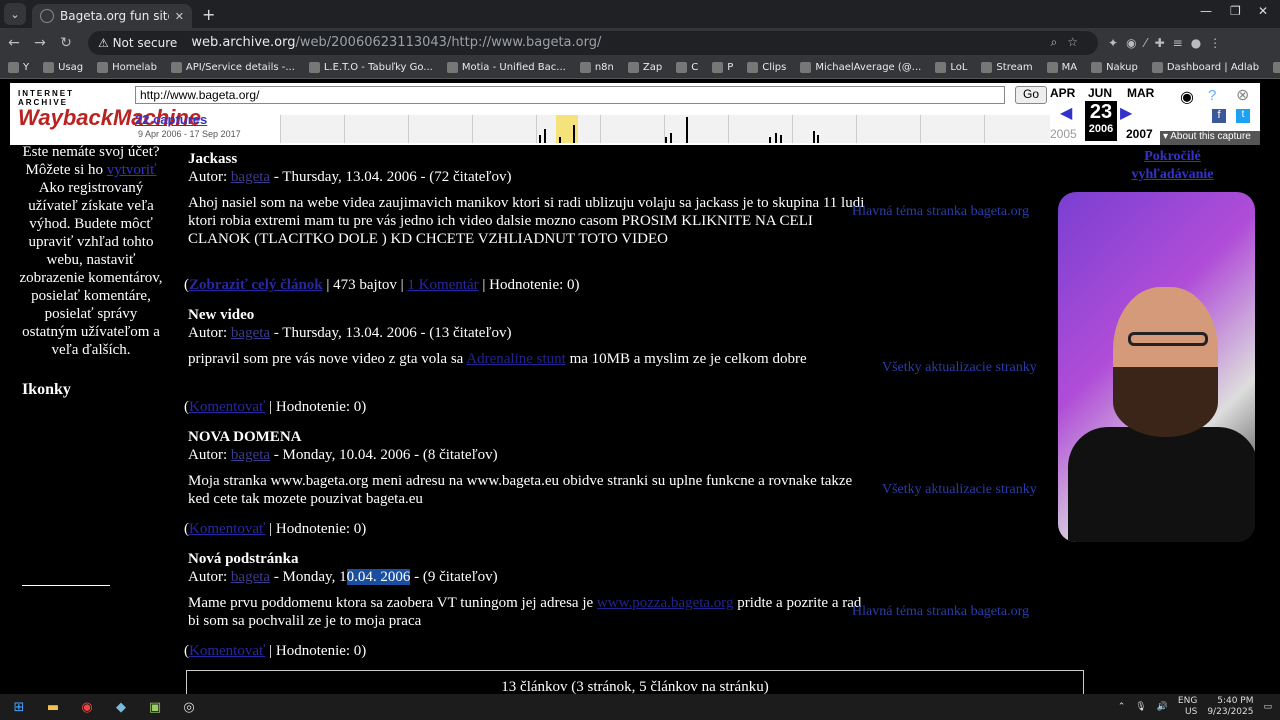 This screenshot has height=720, width=1280. I want to click on app-icon: ◎, so click(189, 707).